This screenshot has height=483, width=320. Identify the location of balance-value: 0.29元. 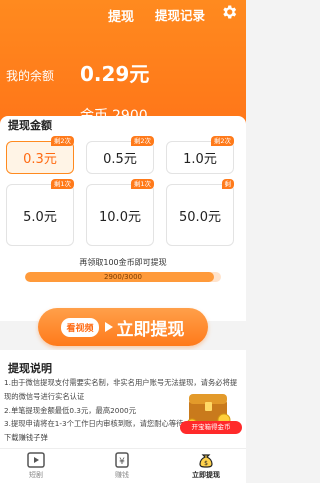
(115, 74).